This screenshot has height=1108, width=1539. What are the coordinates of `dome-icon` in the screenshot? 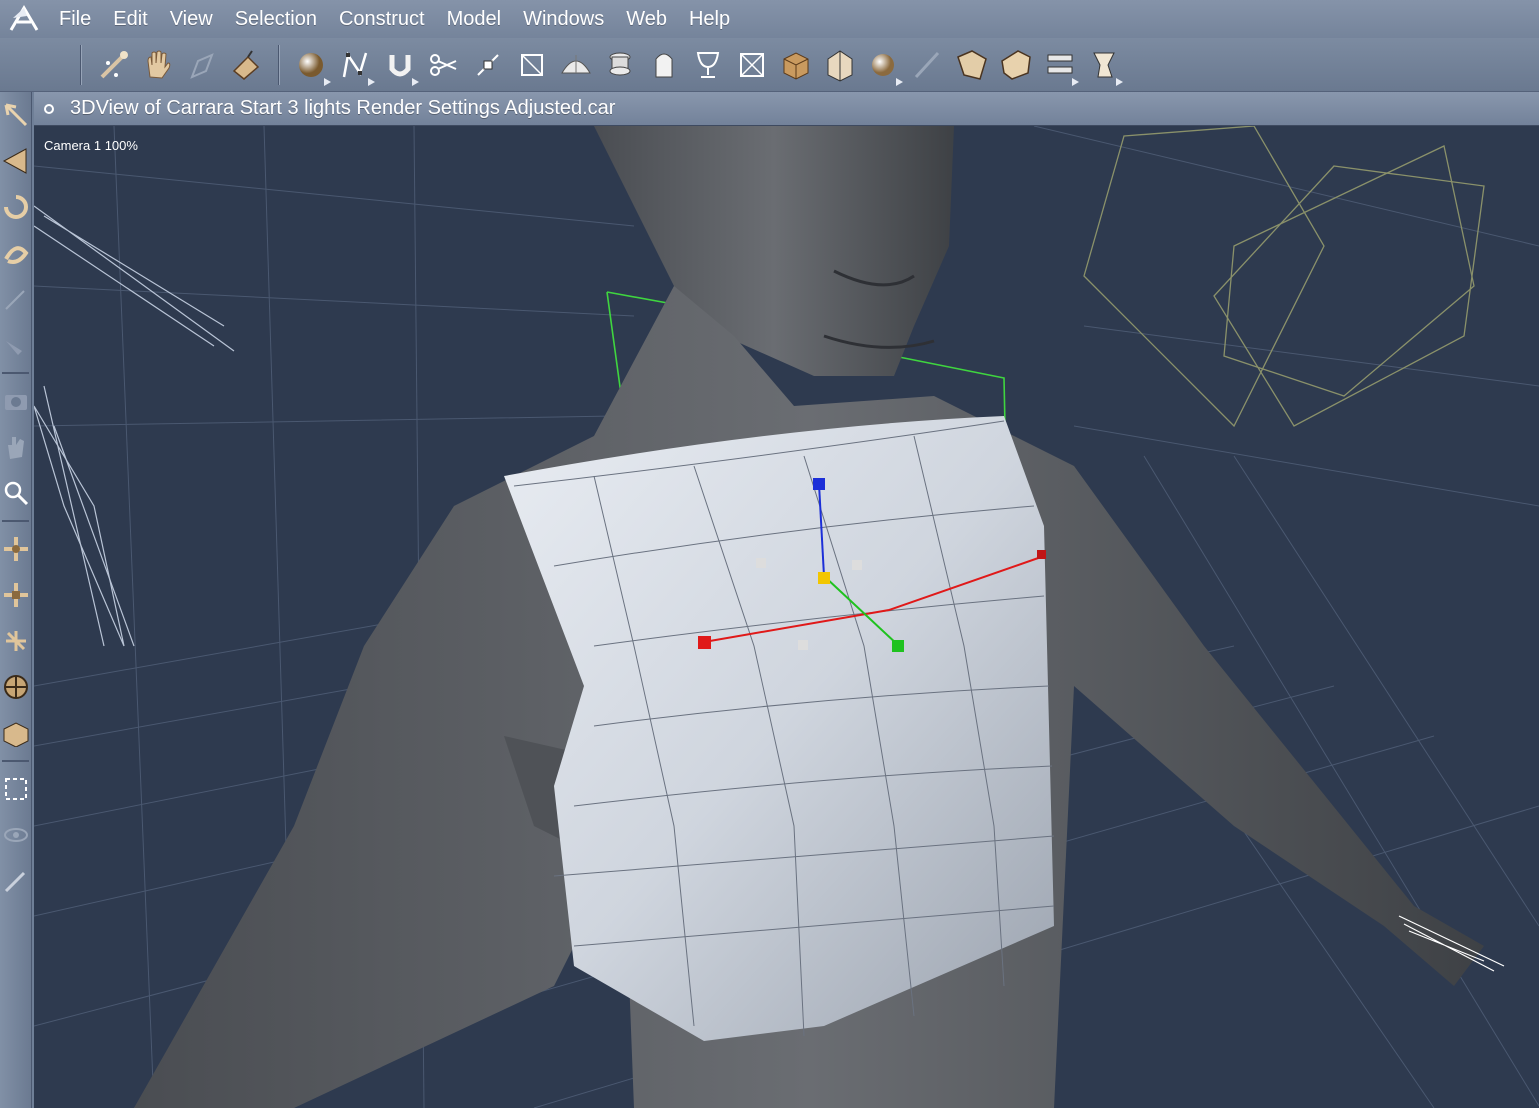 It's located at (576, 65).